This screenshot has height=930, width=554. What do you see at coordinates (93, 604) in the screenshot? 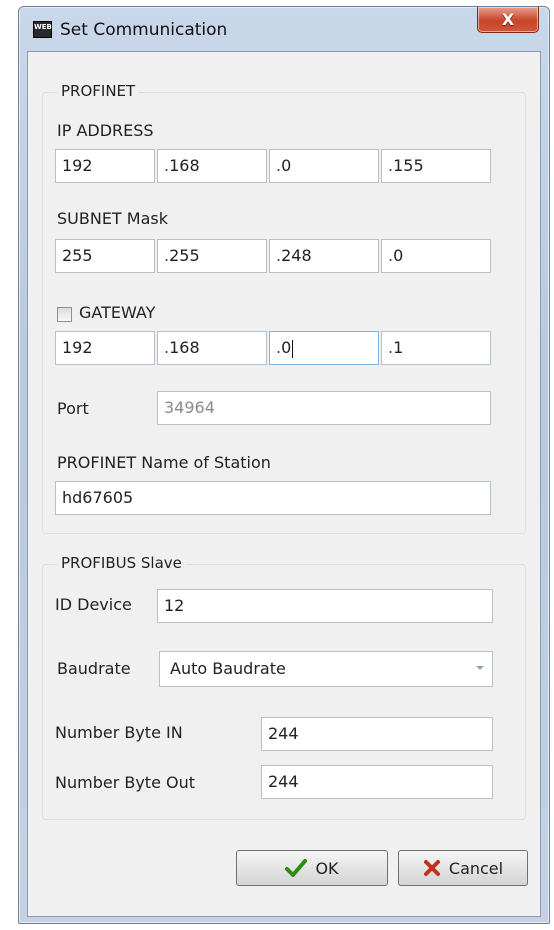
I see `id-device-label: ID Device` at bounding box center [93, 604].